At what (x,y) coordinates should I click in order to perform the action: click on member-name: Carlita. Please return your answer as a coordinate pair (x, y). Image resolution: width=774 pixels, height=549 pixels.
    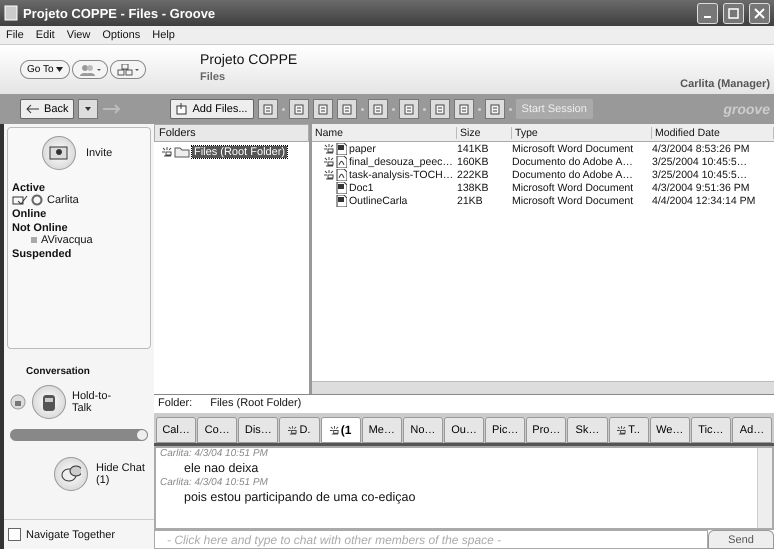
    Looking at the image, I should click on (63, 200).